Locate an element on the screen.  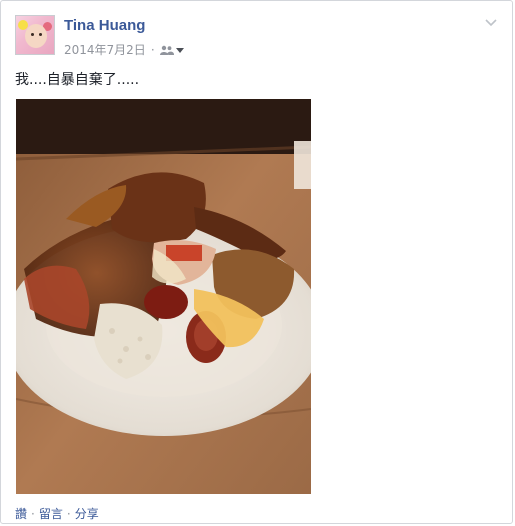
audience-selector is located at coordinates (172, 50).